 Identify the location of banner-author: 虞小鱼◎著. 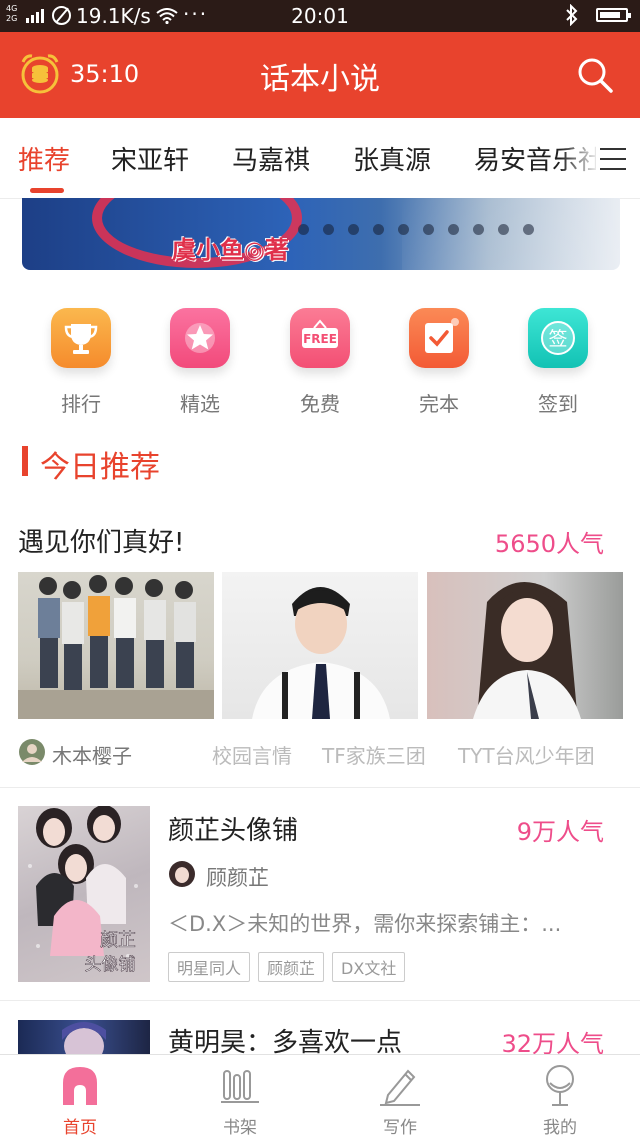
(230, 249).